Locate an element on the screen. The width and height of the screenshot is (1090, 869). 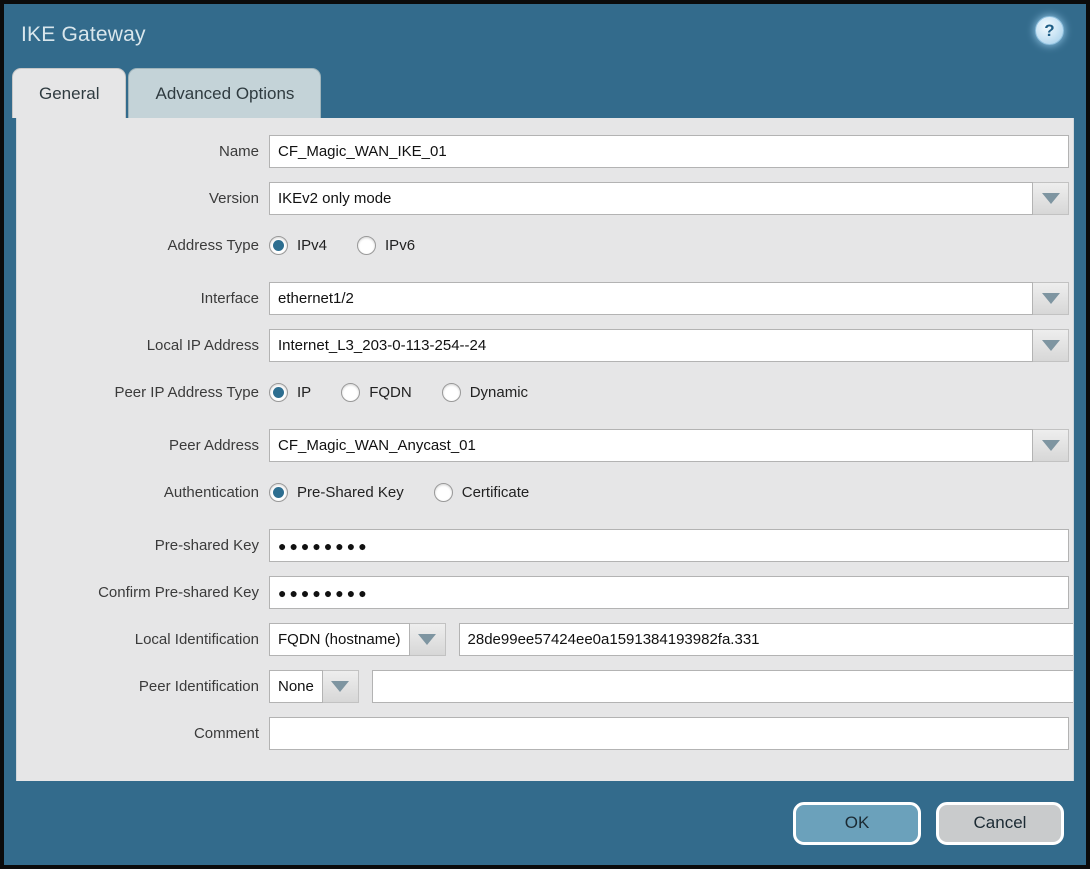
pre-shared-key-row: Pre-shared Key is located at coordinates (545, 545).